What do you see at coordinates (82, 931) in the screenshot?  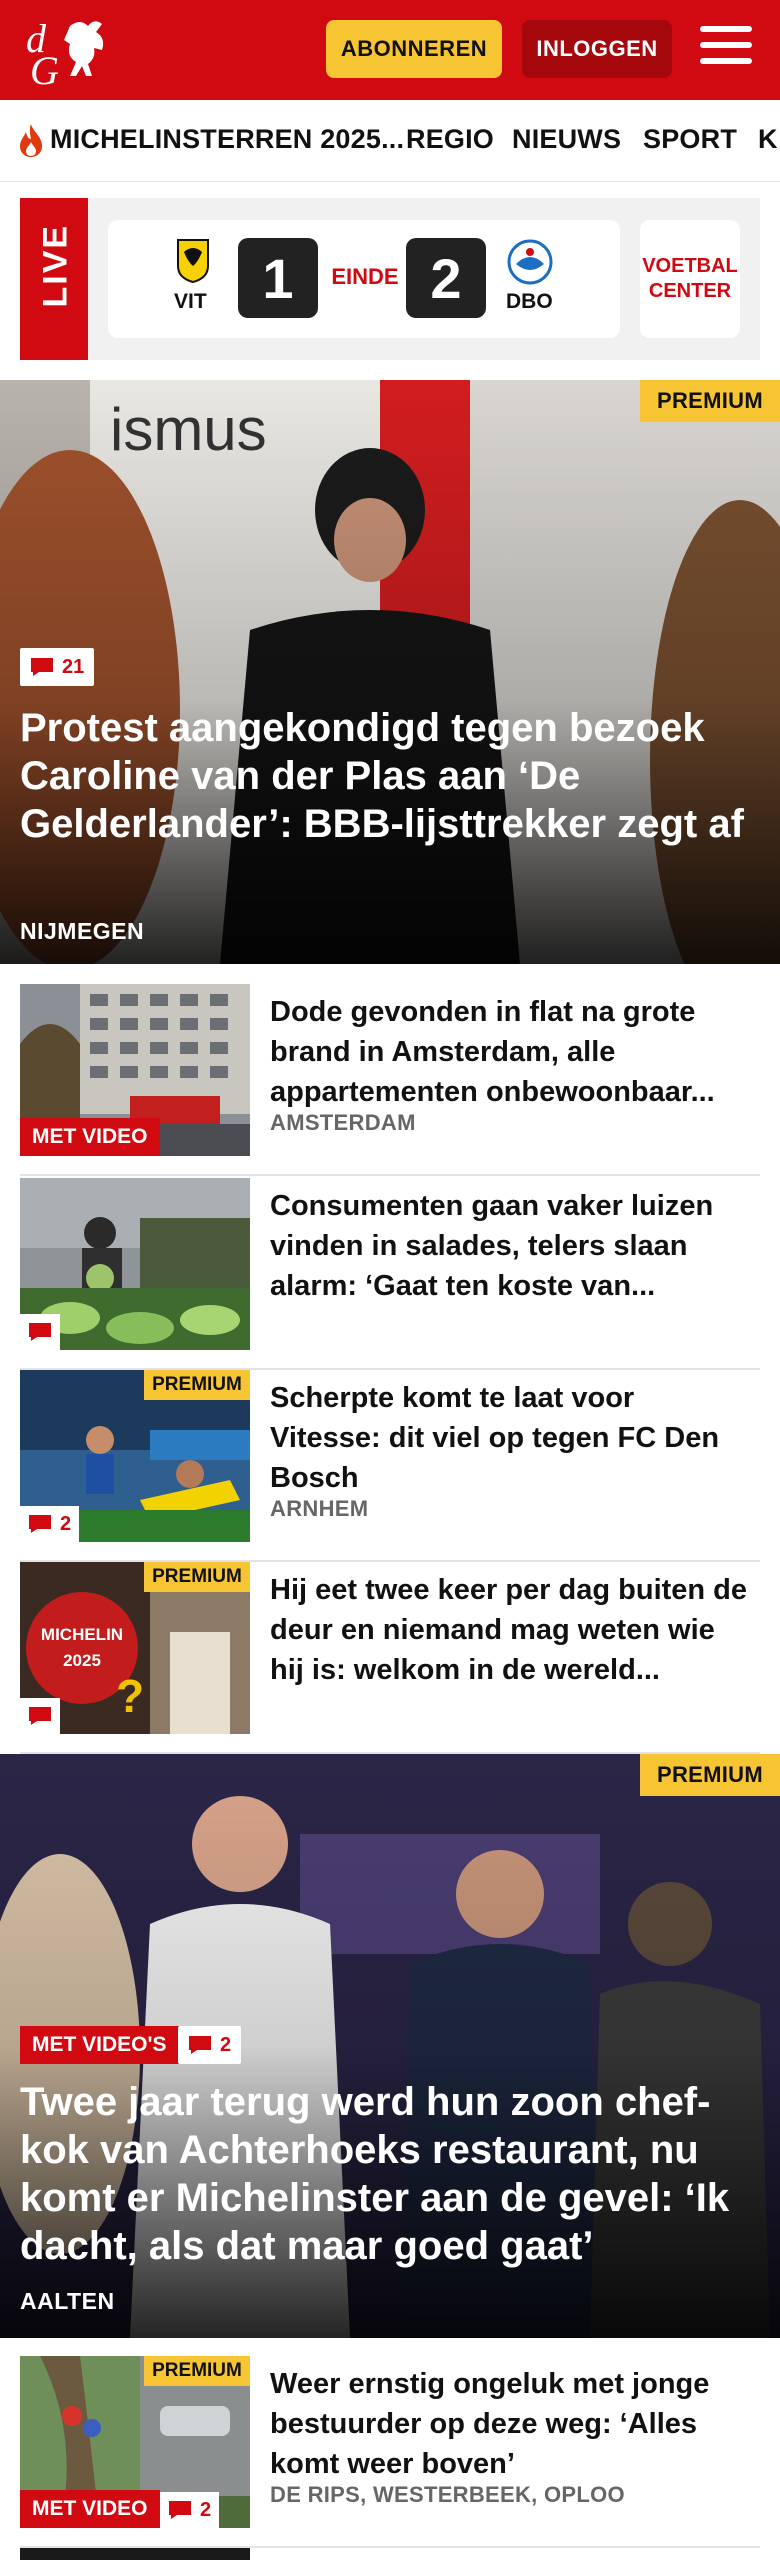 I see `article-location: NIJMEGEN` at bounding box center [82, 931].